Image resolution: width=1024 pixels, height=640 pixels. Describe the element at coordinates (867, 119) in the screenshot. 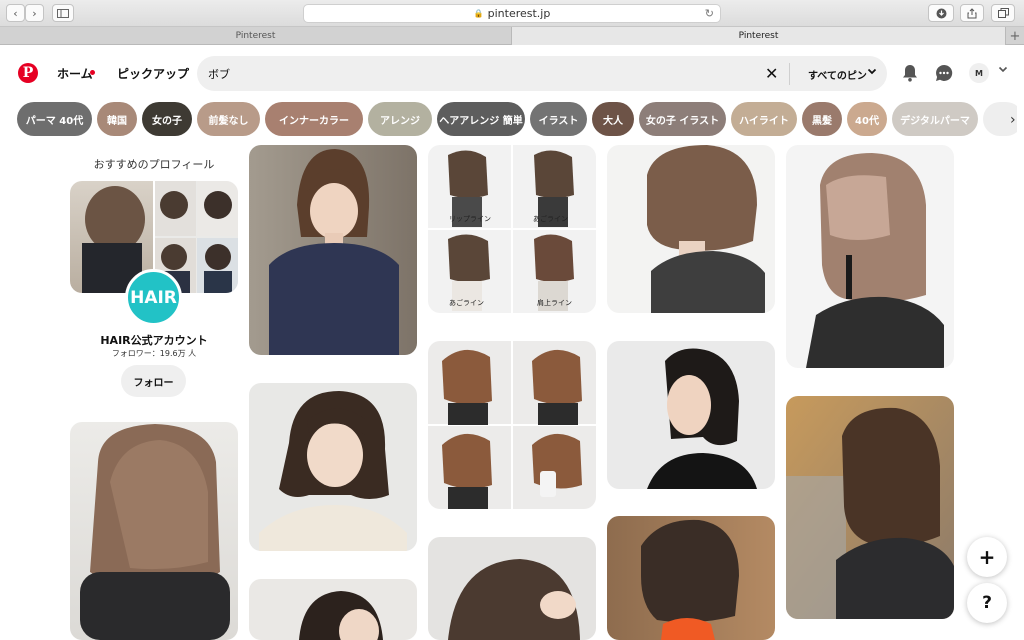

I see `search-chip: 40代` at that location.